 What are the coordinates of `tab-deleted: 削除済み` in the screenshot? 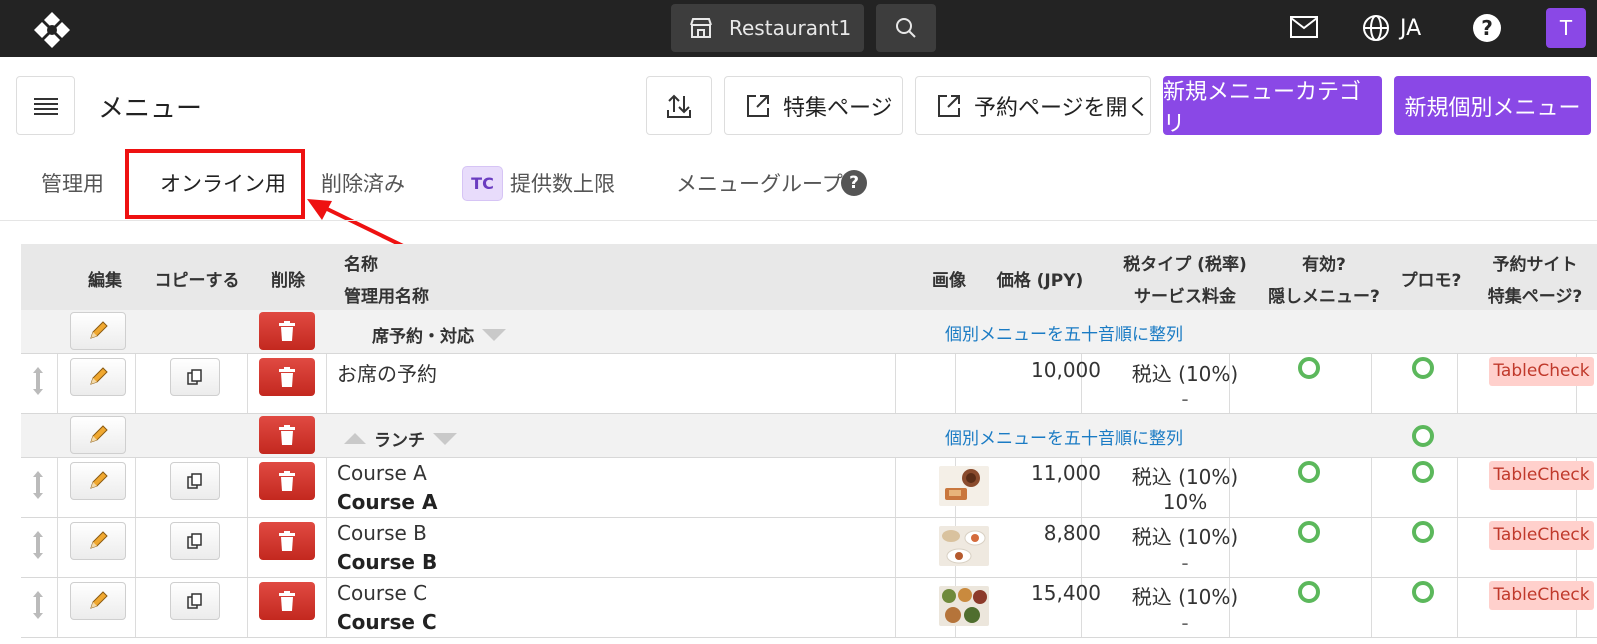 It's located at (363, 183).